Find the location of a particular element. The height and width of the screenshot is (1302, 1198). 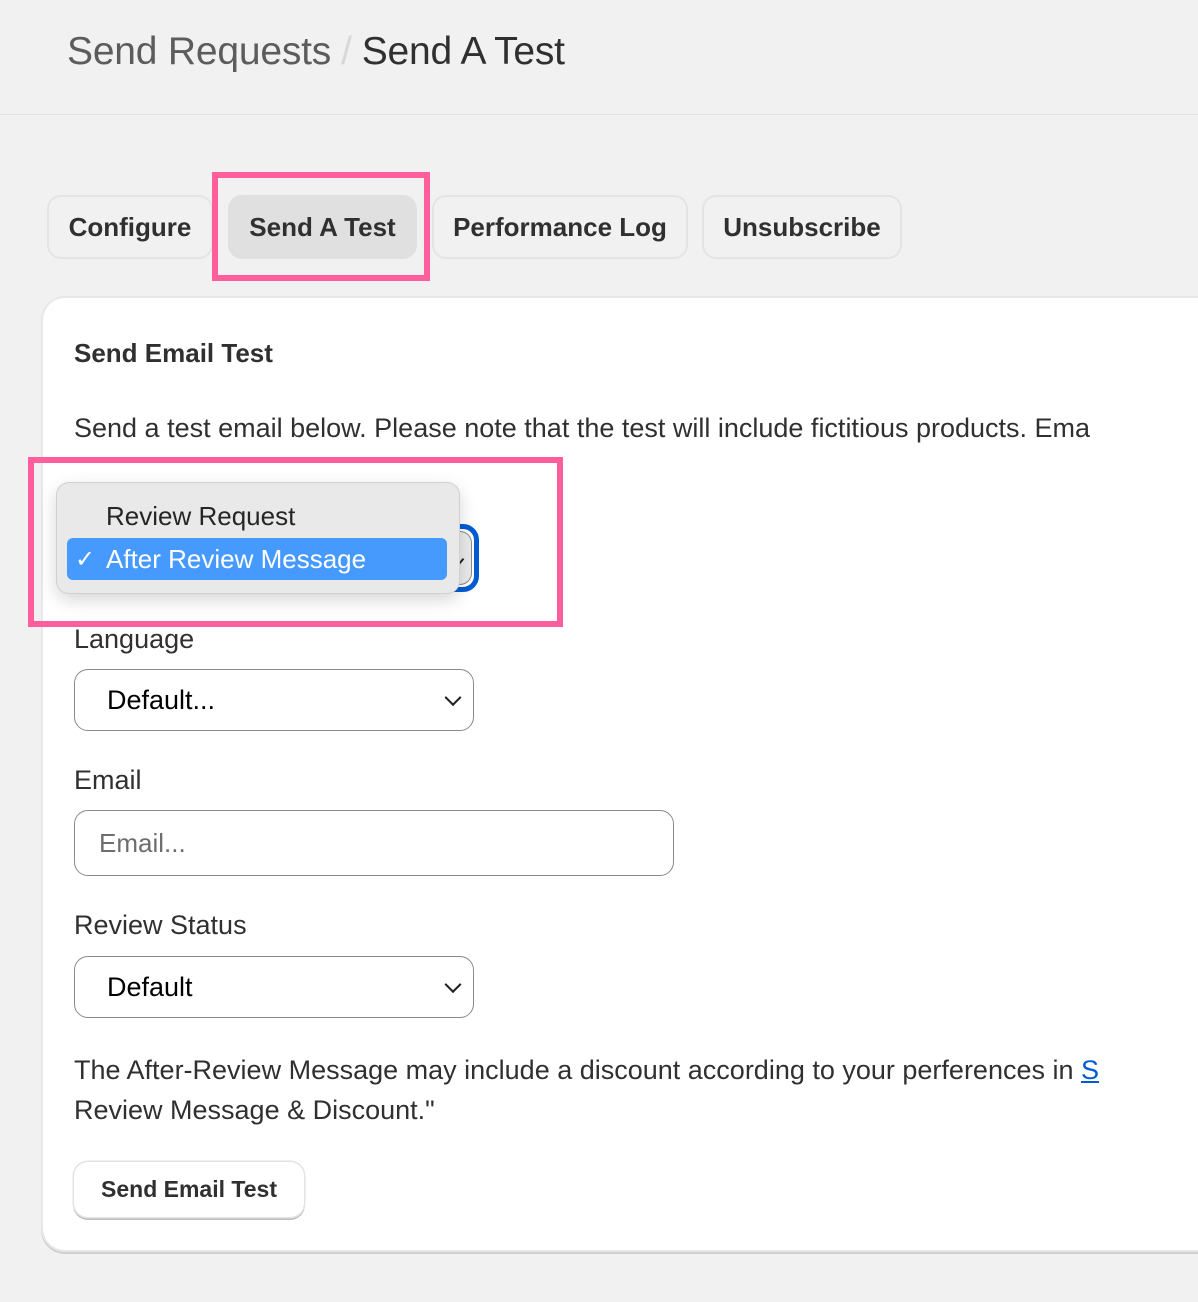

page-header: Send Requests / Send A Test is located at coordinates (599, 57).